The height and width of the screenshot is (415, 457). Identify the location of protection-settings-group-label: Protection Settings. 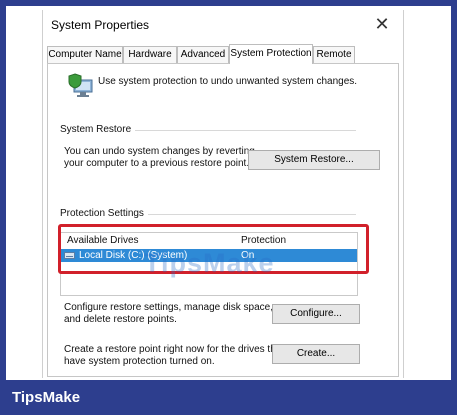
(104, 213).